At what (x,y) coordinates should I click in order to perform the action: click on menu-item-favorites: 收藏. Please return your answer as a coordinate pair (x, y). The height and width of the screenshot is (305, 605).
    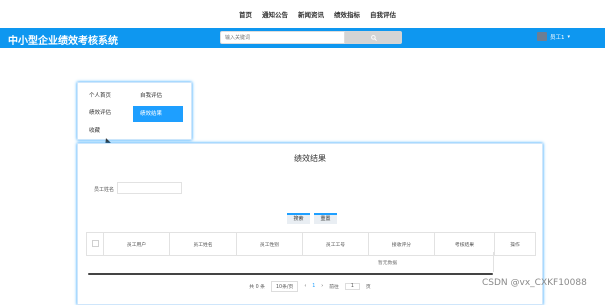
    Looking at the image, I should click on (107, 131).